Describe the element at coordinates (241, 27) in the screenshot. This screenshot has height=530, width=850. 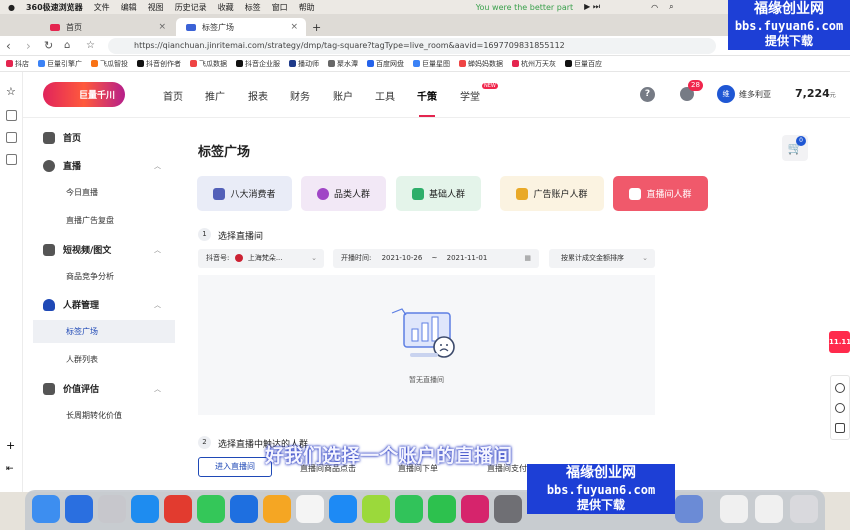
I see `browser-tab-tag-square: 标签广场 ×` at that location.